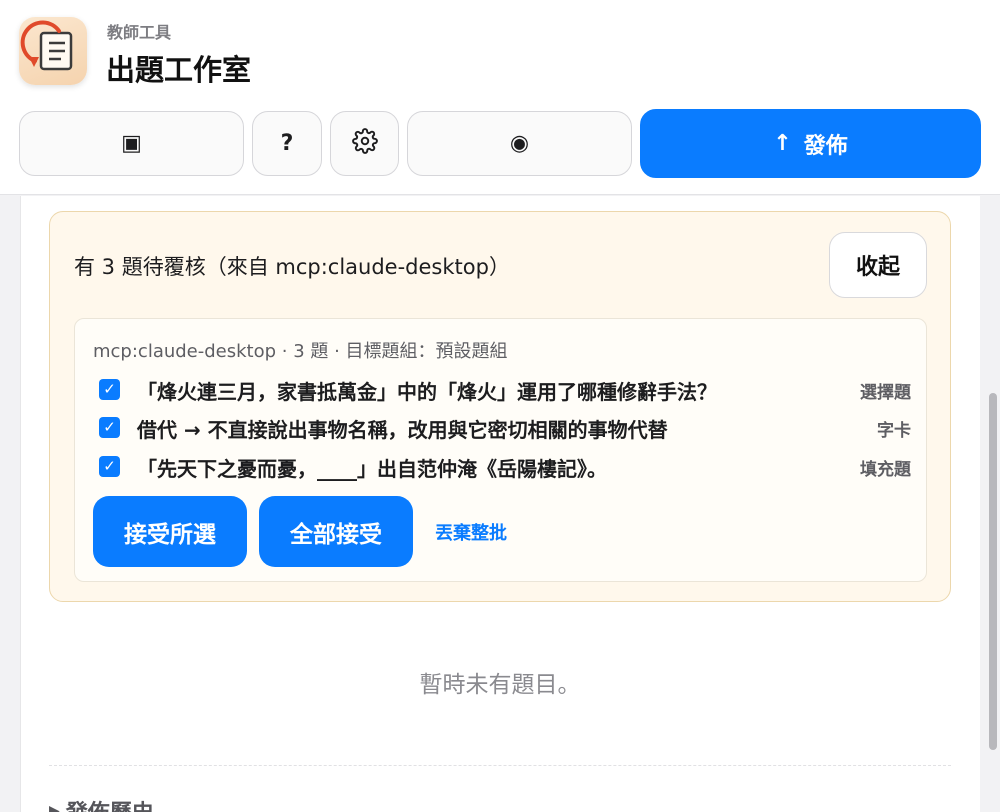 The width and height of the screenshot is (1000, 812). I want to click on preview-mode-button: ◉, so click(519, 143).